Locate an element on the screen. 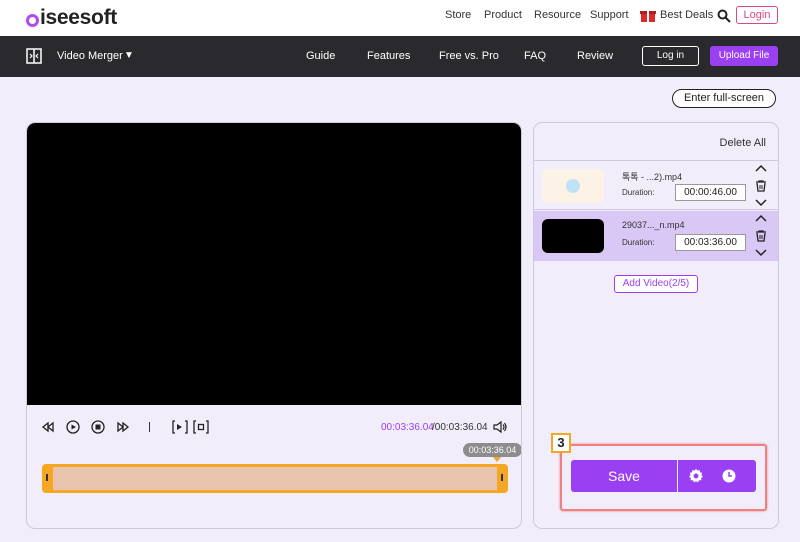 This screenshot has width=800, height=542. control-divider is located at coordinates (149, 427).